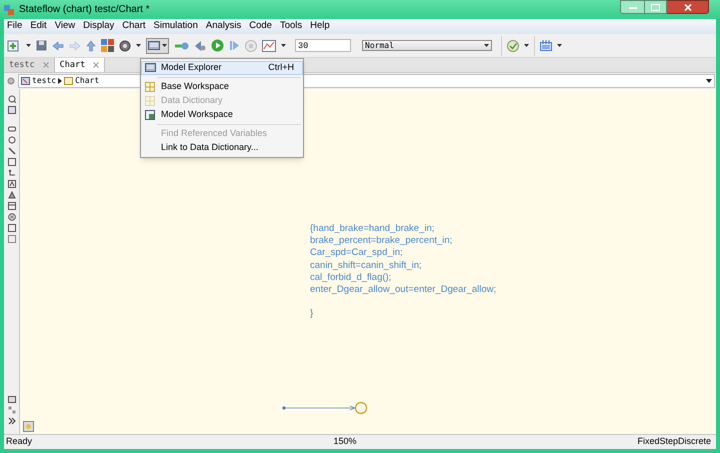 This screenshot has height=453, width=720. Describe the element at coordinates (38, 26) in the screenshot. I see `menu-item: Edit` at that location.